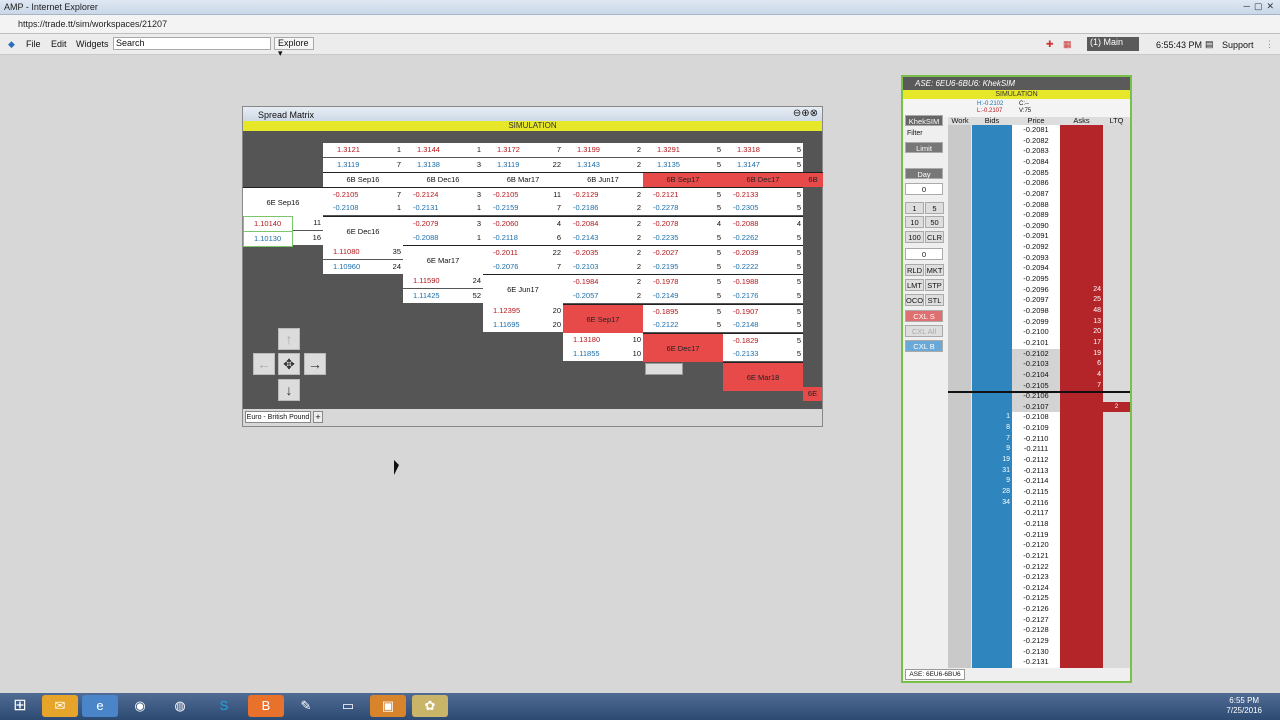  I want to click on ask-cell: 25, so click(1081, 300).